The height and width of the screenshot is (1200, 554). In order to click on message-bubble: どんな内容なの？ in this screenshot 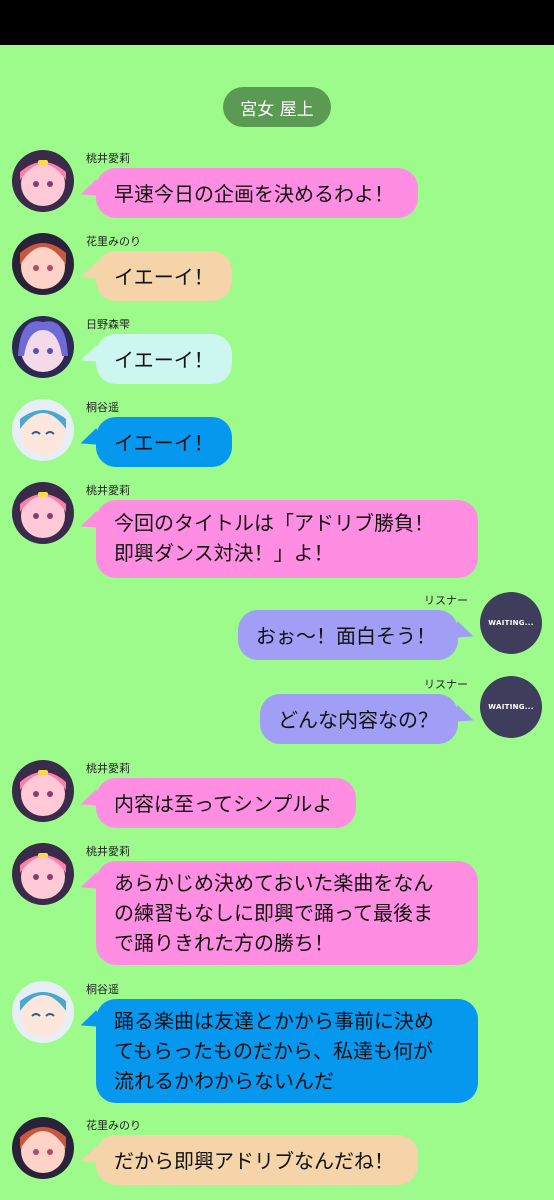, I will do `click(359, 719)`.